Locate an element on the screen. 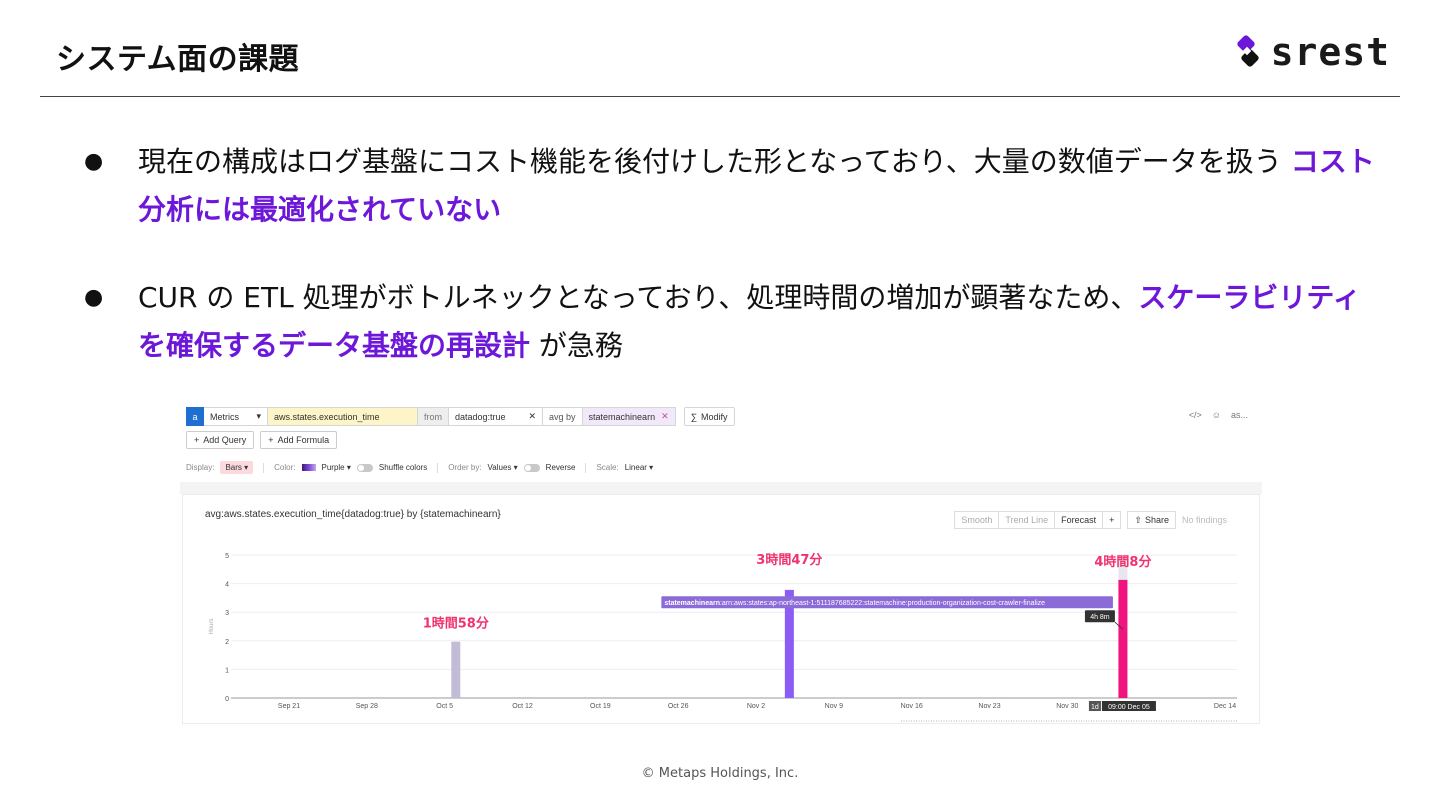 Image resolution: width=1440 pixels, height=810 pixels. x-tick-label: Oct 12 is located at coordinates (522, 706).